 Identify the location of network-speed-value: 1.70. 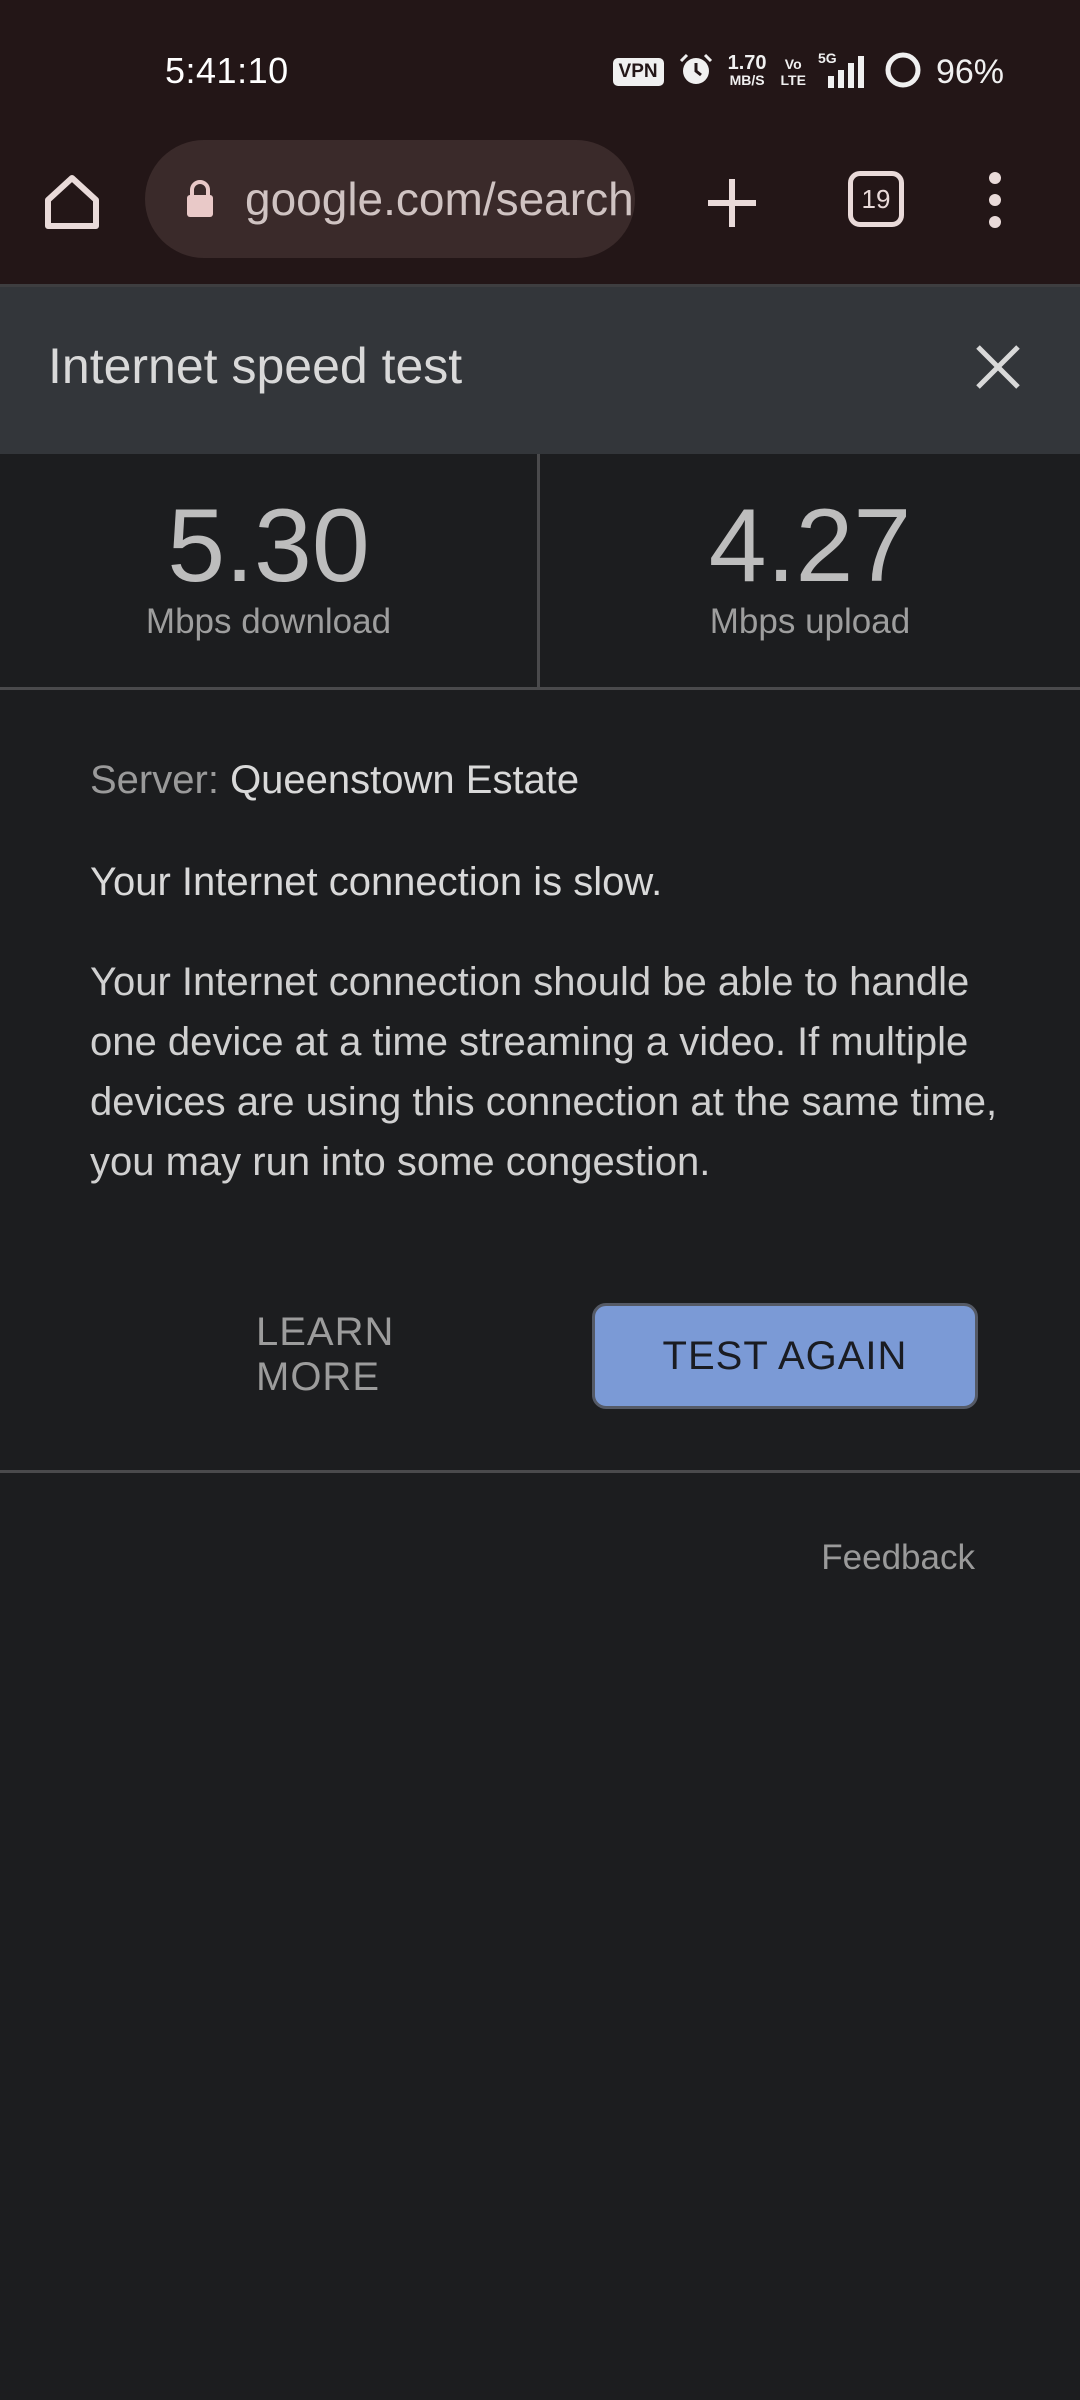
(747, 63).